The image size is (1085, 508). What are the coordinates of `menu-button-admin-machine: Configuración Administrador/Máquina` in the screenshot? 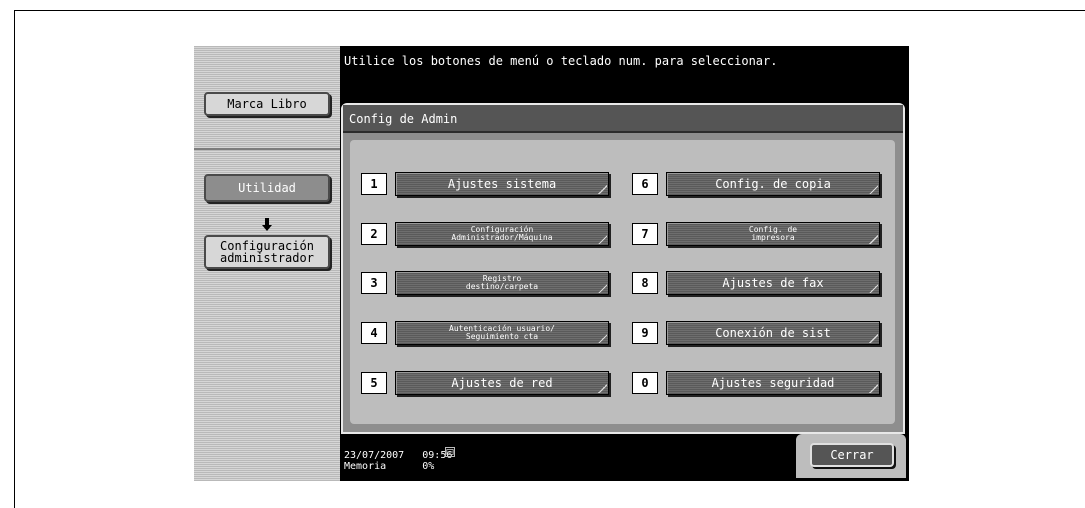 It's located at (502, 234).